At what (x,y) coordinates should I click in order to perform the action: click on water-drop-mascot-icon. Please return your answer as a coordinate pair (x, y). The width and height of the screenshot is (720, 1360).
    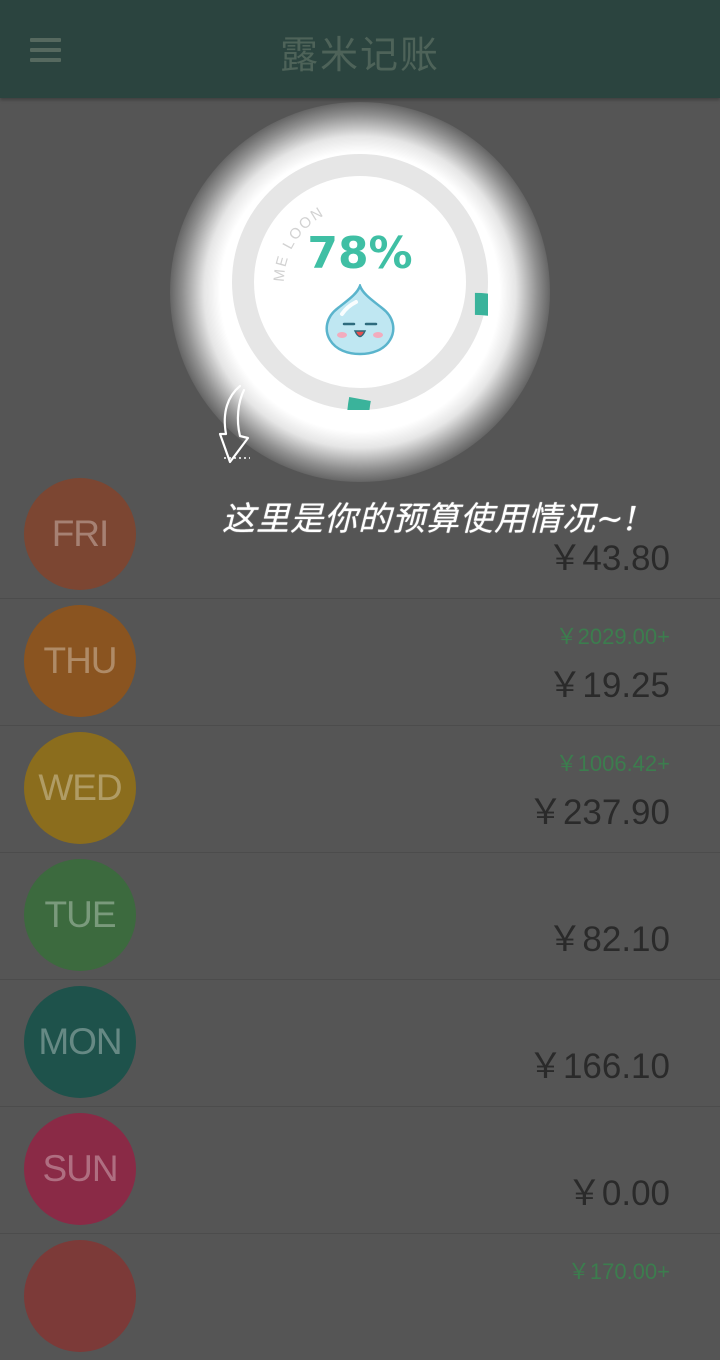
    Looking at the image, I should click on (360, 320).